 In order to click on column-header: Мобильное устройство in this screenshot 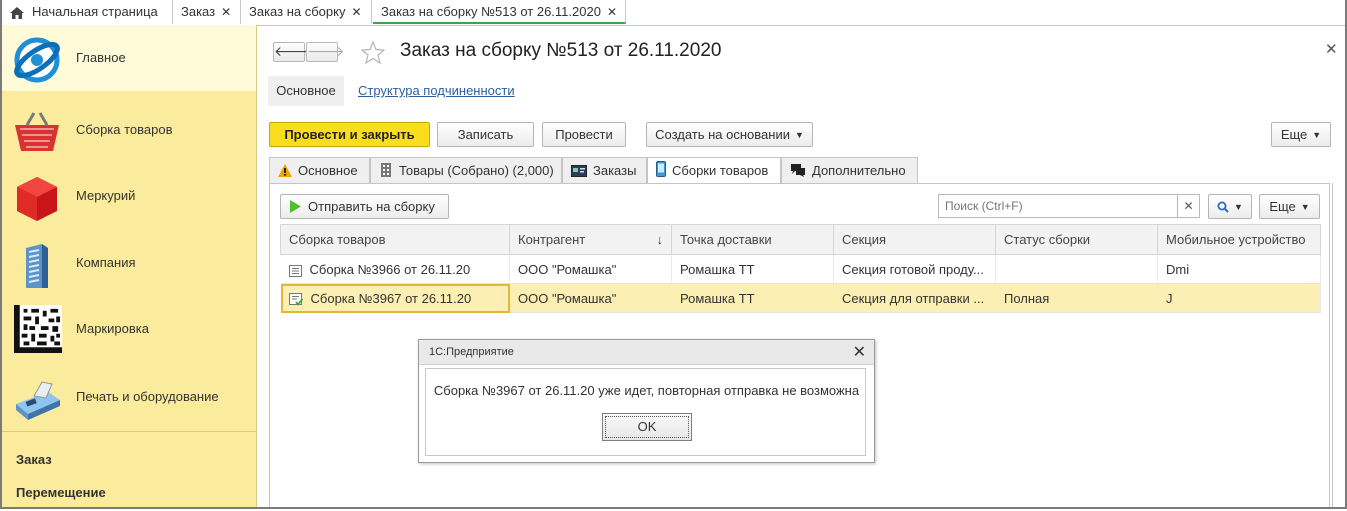, I will do `click(1239, 239)`.